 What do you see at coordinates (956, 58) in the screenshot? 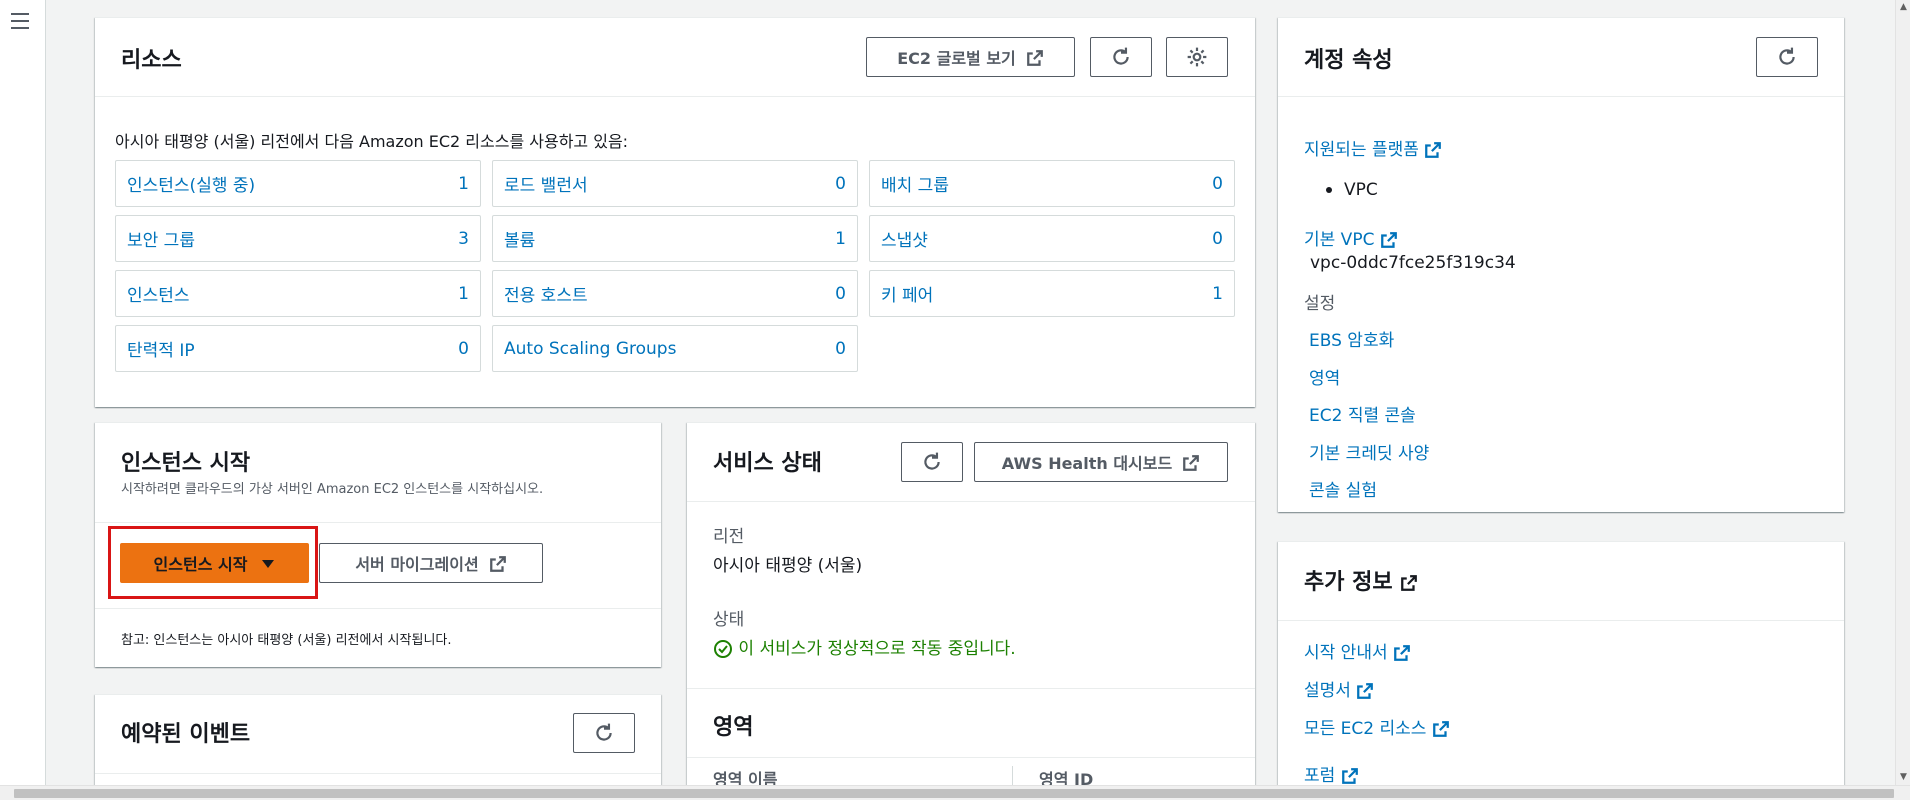
I see `ec2-global-view-label: EC2 글로벌 보기` at bounding box center [956, 58].